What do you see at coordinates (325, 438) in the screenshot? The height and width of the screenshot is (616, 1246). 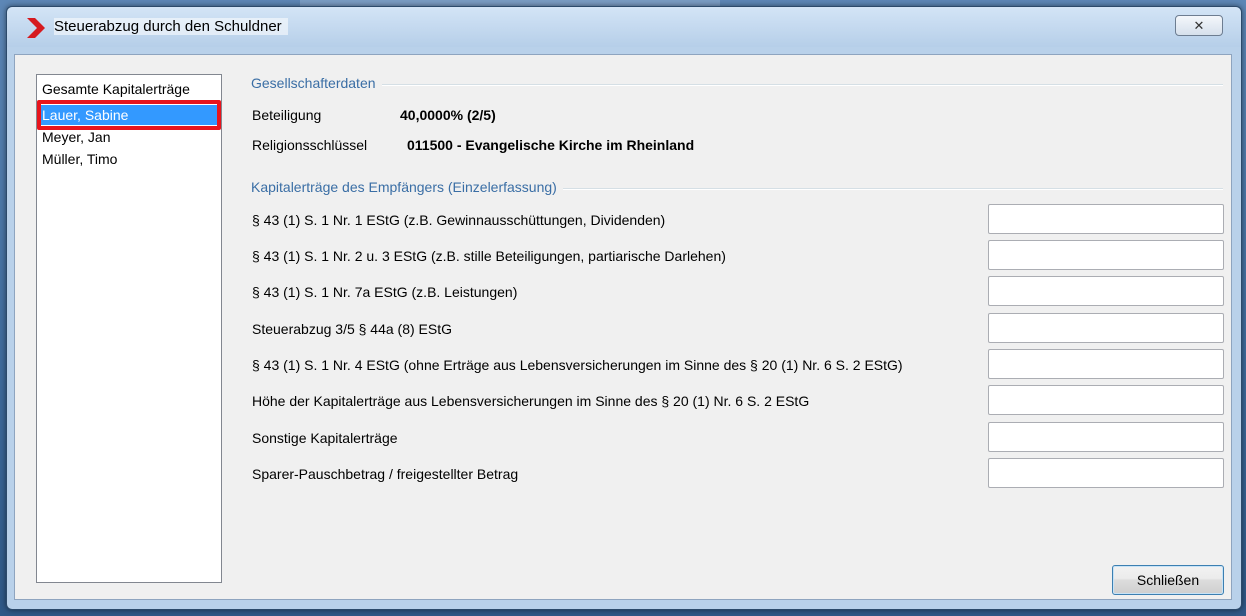 I see `income-row-label: Sonstige Kapitalerträge` at bounding box center [325, 438].